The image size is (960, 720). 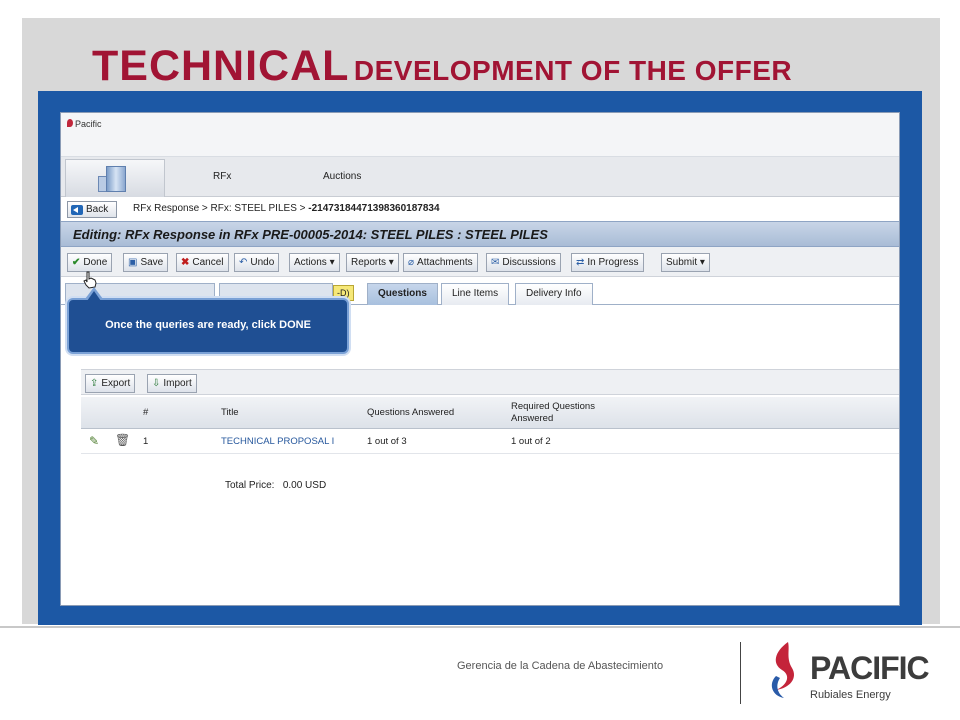 What do you see at coordinates (783, 670) in the screenshot?
I see `flame-logo-icon` at bounding box center [783, 670].